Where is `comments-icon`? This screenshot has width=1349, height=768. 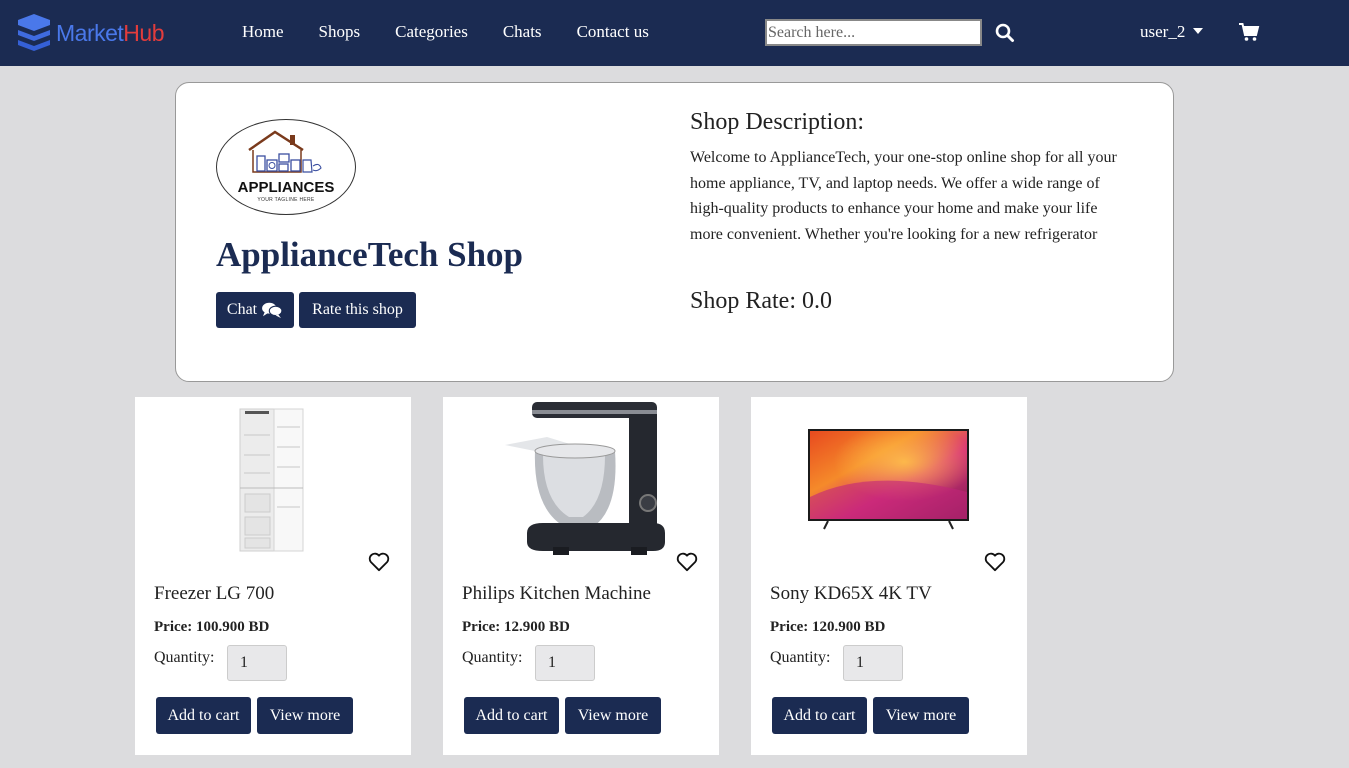 comments-icon is located at coordinates (272, 310).